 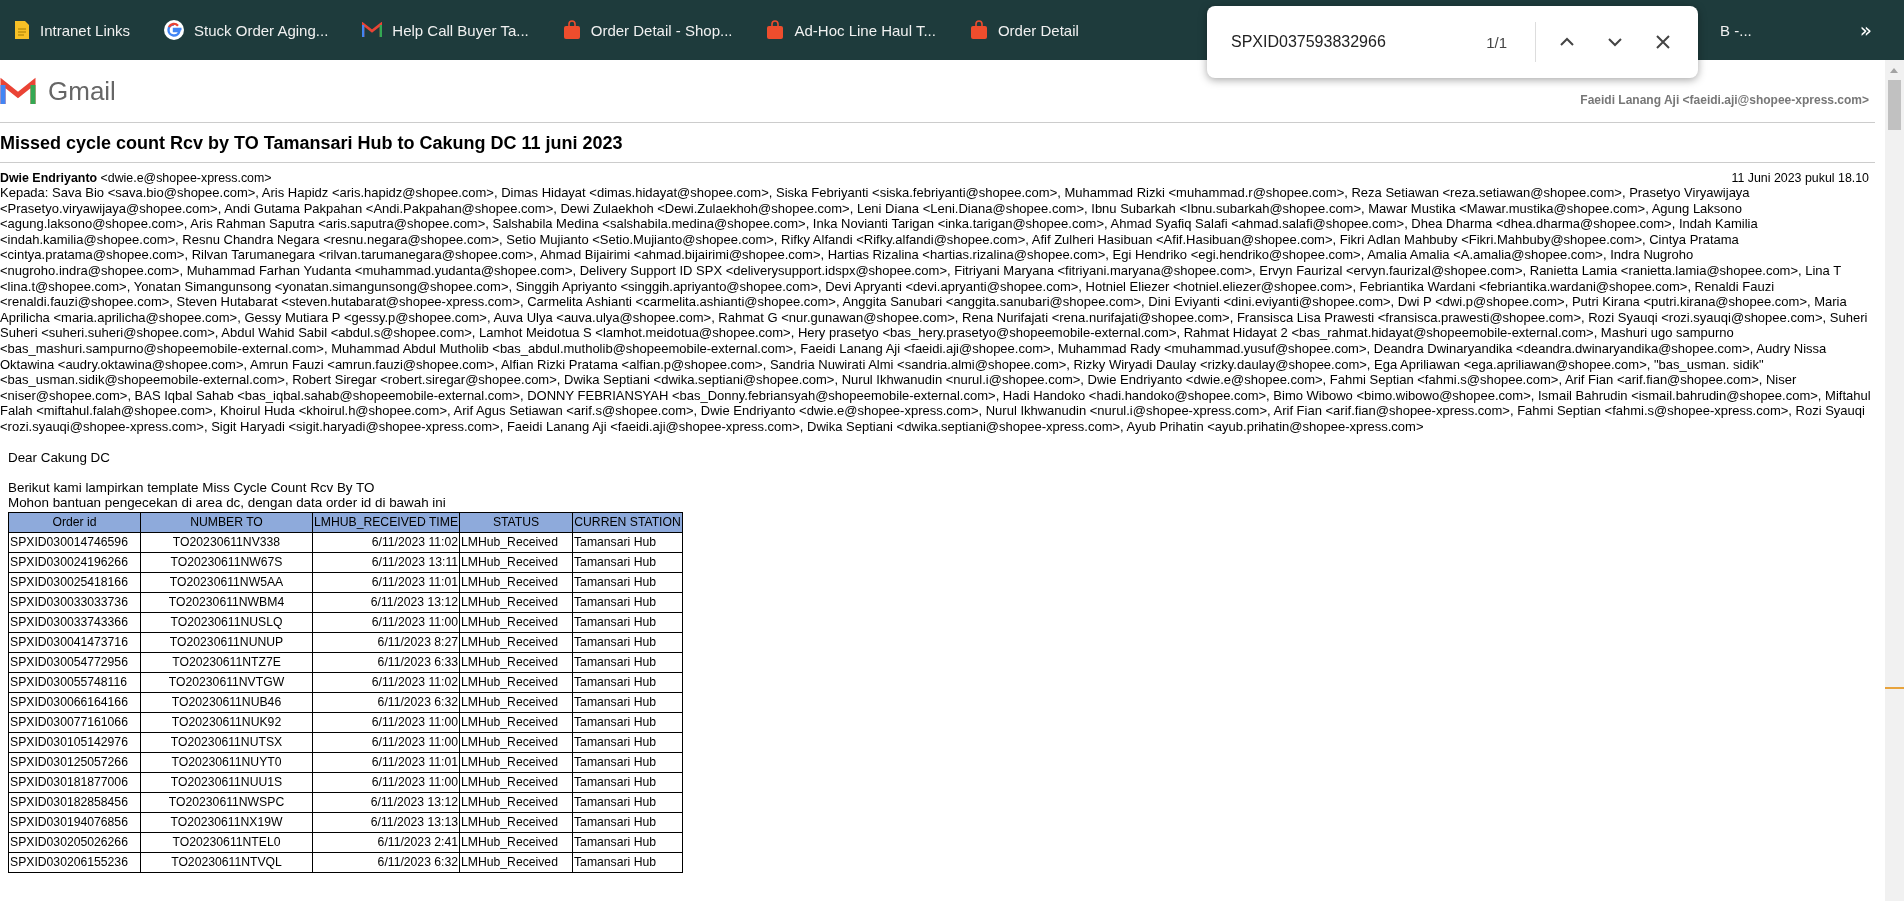 What do you see at coordinates (226, 522) in the screenshot?
I see `column-header: NUMBER TO` at bounding box center [226, 522].